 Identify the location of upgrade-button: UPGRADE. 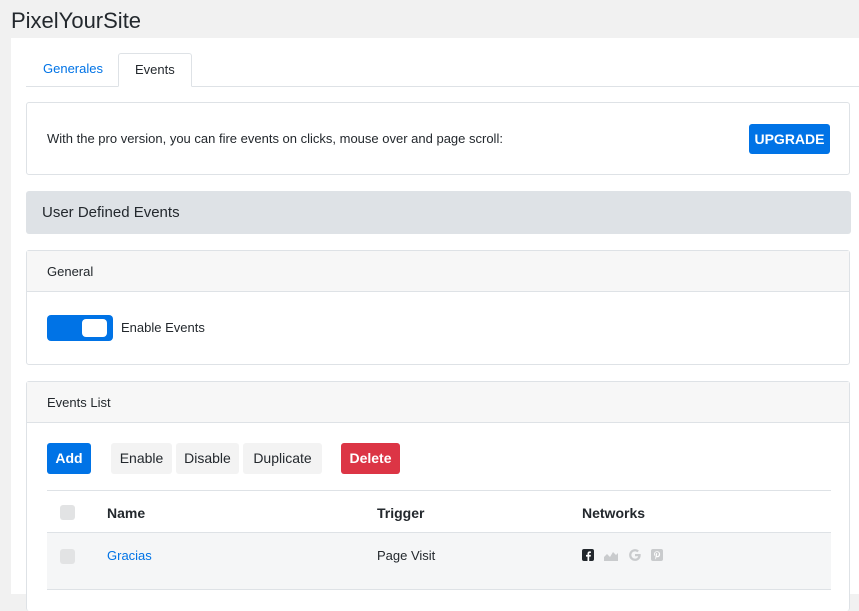
(789, 139).